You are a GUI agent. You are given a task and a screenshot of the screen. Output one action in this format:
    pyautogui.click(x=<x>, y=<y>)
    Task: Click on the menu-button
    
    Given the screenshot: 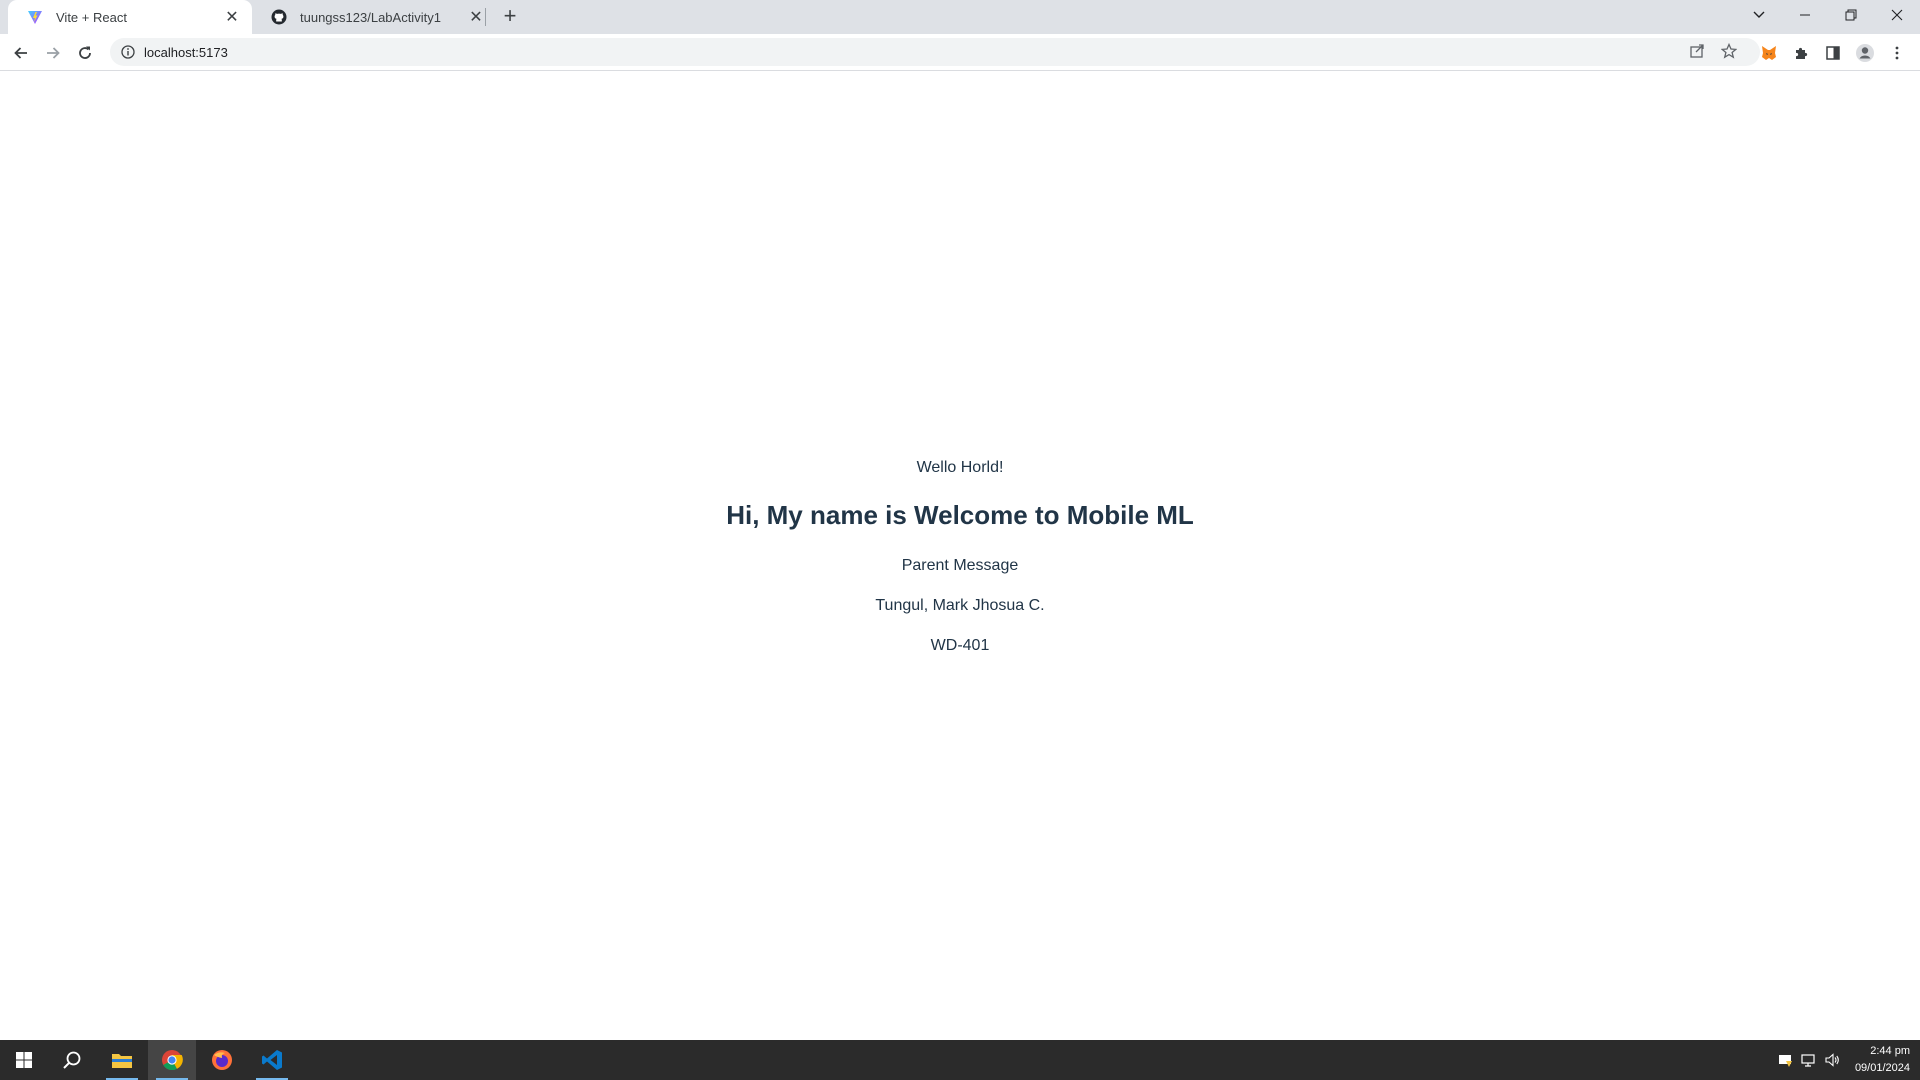 What is the action you would take?
    pyautogui.click(x=1897, y=53)
    